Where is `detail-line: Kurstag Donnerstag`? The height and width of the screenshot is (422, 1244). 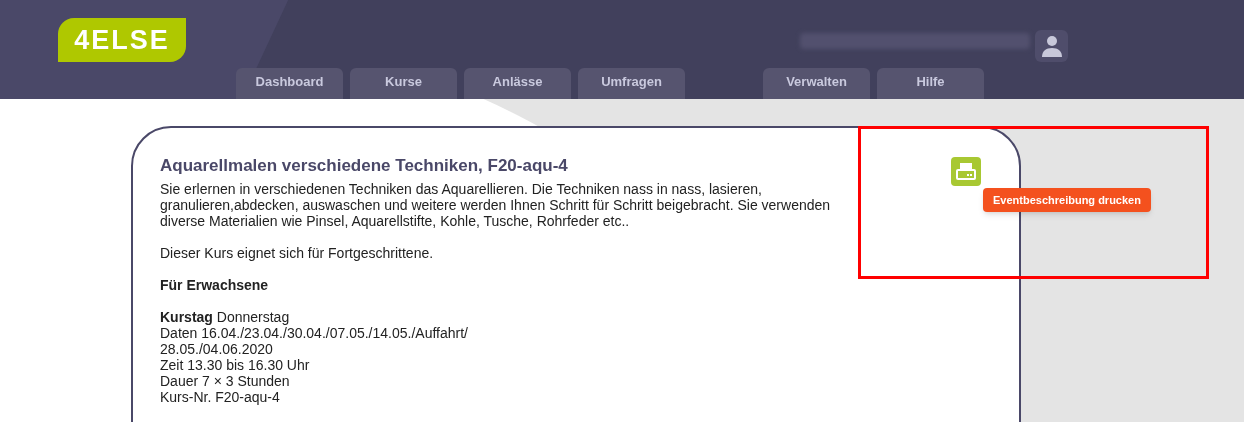 detail-line: Kurstag Donnerstag is located at coordinates (225, 317).